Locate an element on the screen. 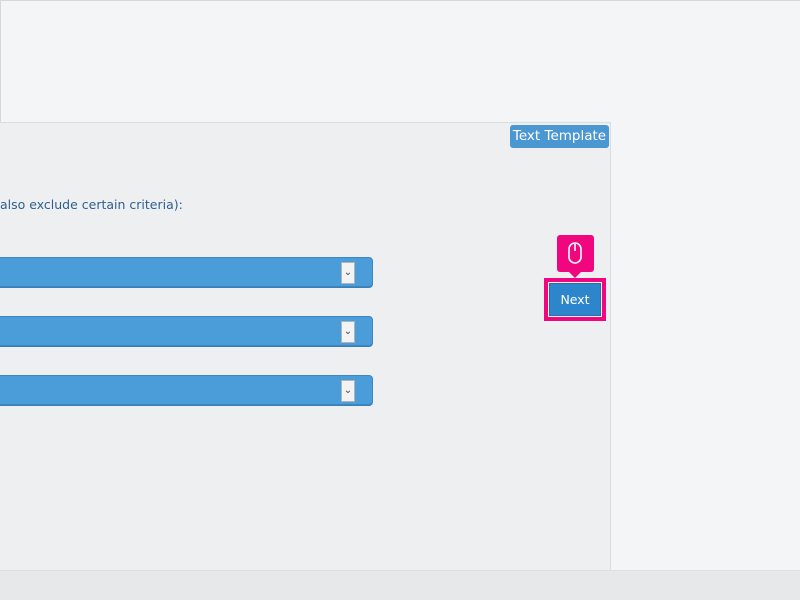  criteria-select-3: ⌄ is located at coordinates (186, 390).